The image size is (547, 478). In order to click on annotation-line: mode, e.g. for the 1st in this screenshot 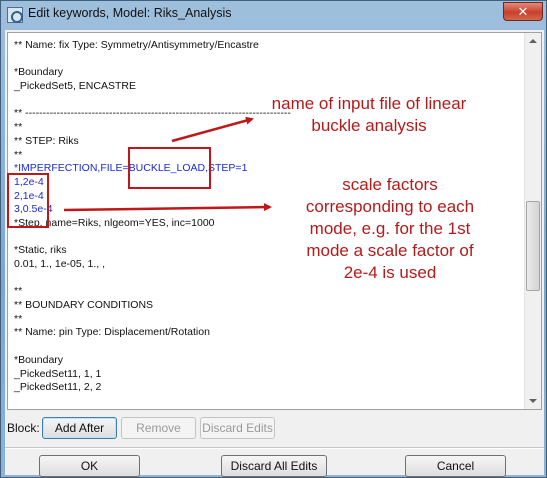, I will do `click(390, 228)`.